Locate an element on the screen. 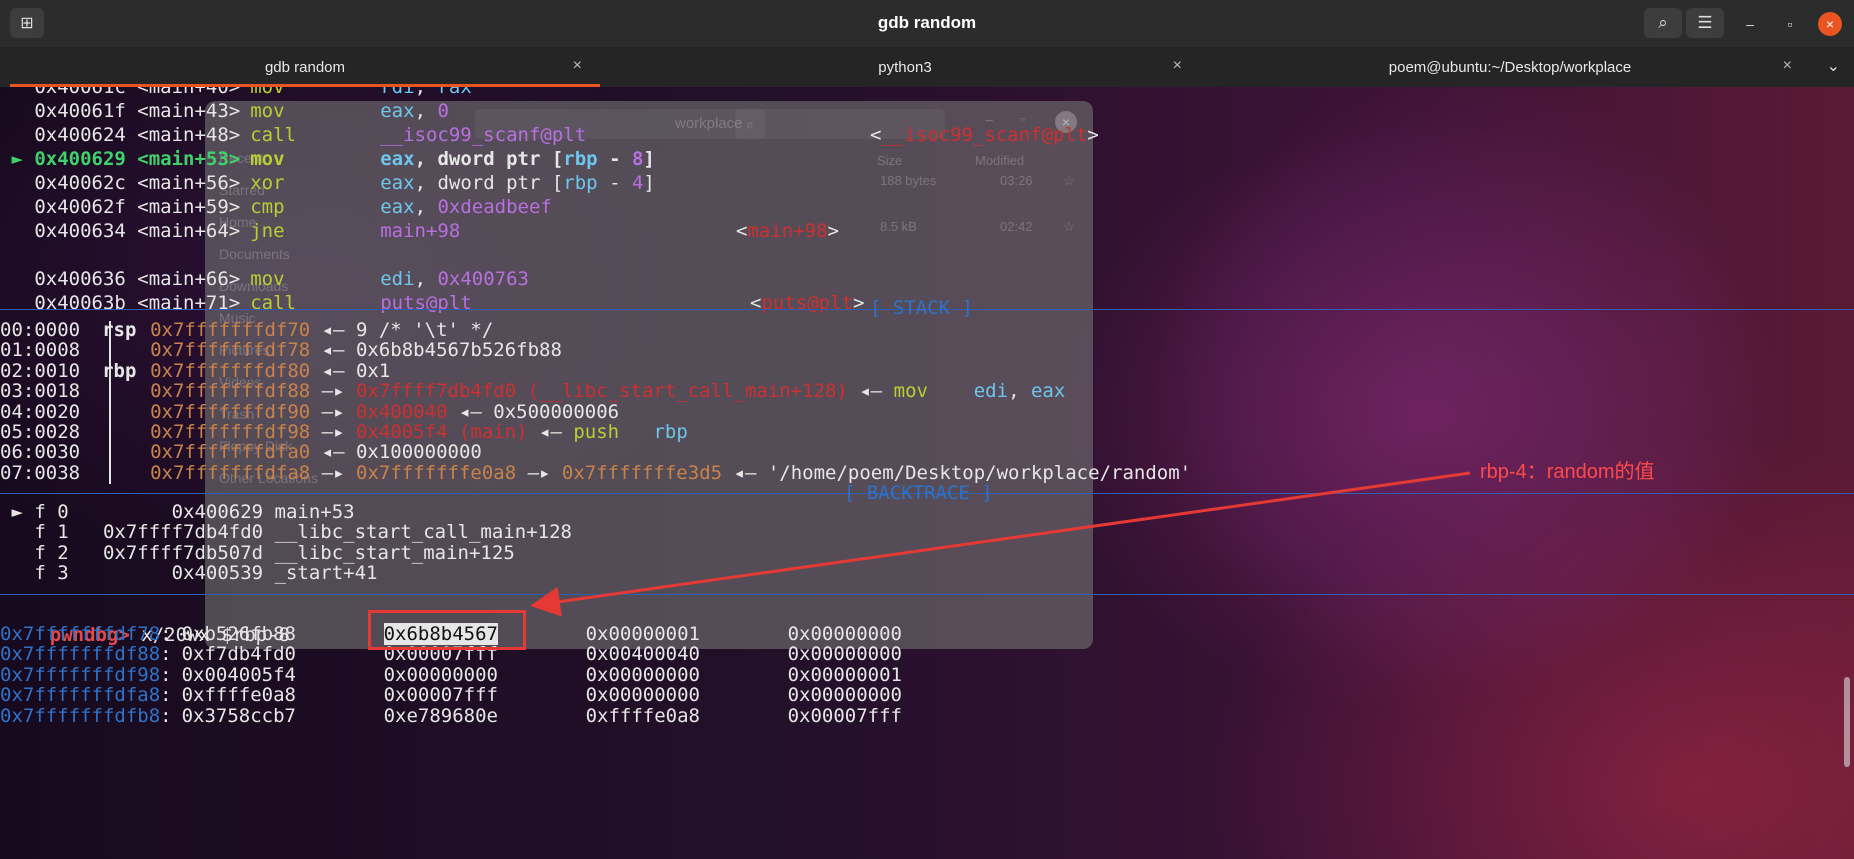 This screenshot has width=1854, height=859. scrollbar is located at coordinates (1847, 722).